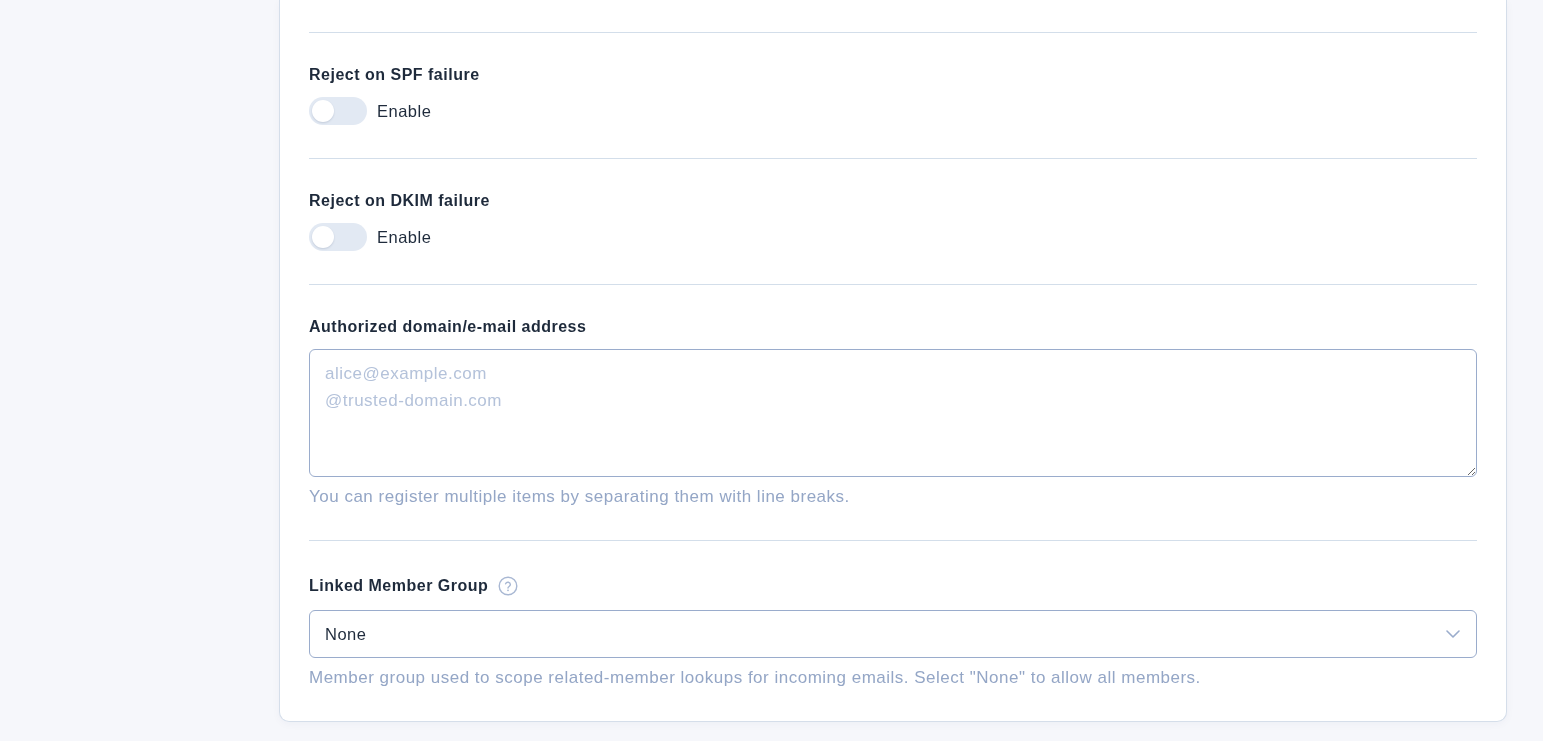 The height and width of the screenshot is (741, 1543). Describe the element at coordinates (448, 327) in the screenshot. I see `field-label: Authorized domain/e-mail address` at that location.